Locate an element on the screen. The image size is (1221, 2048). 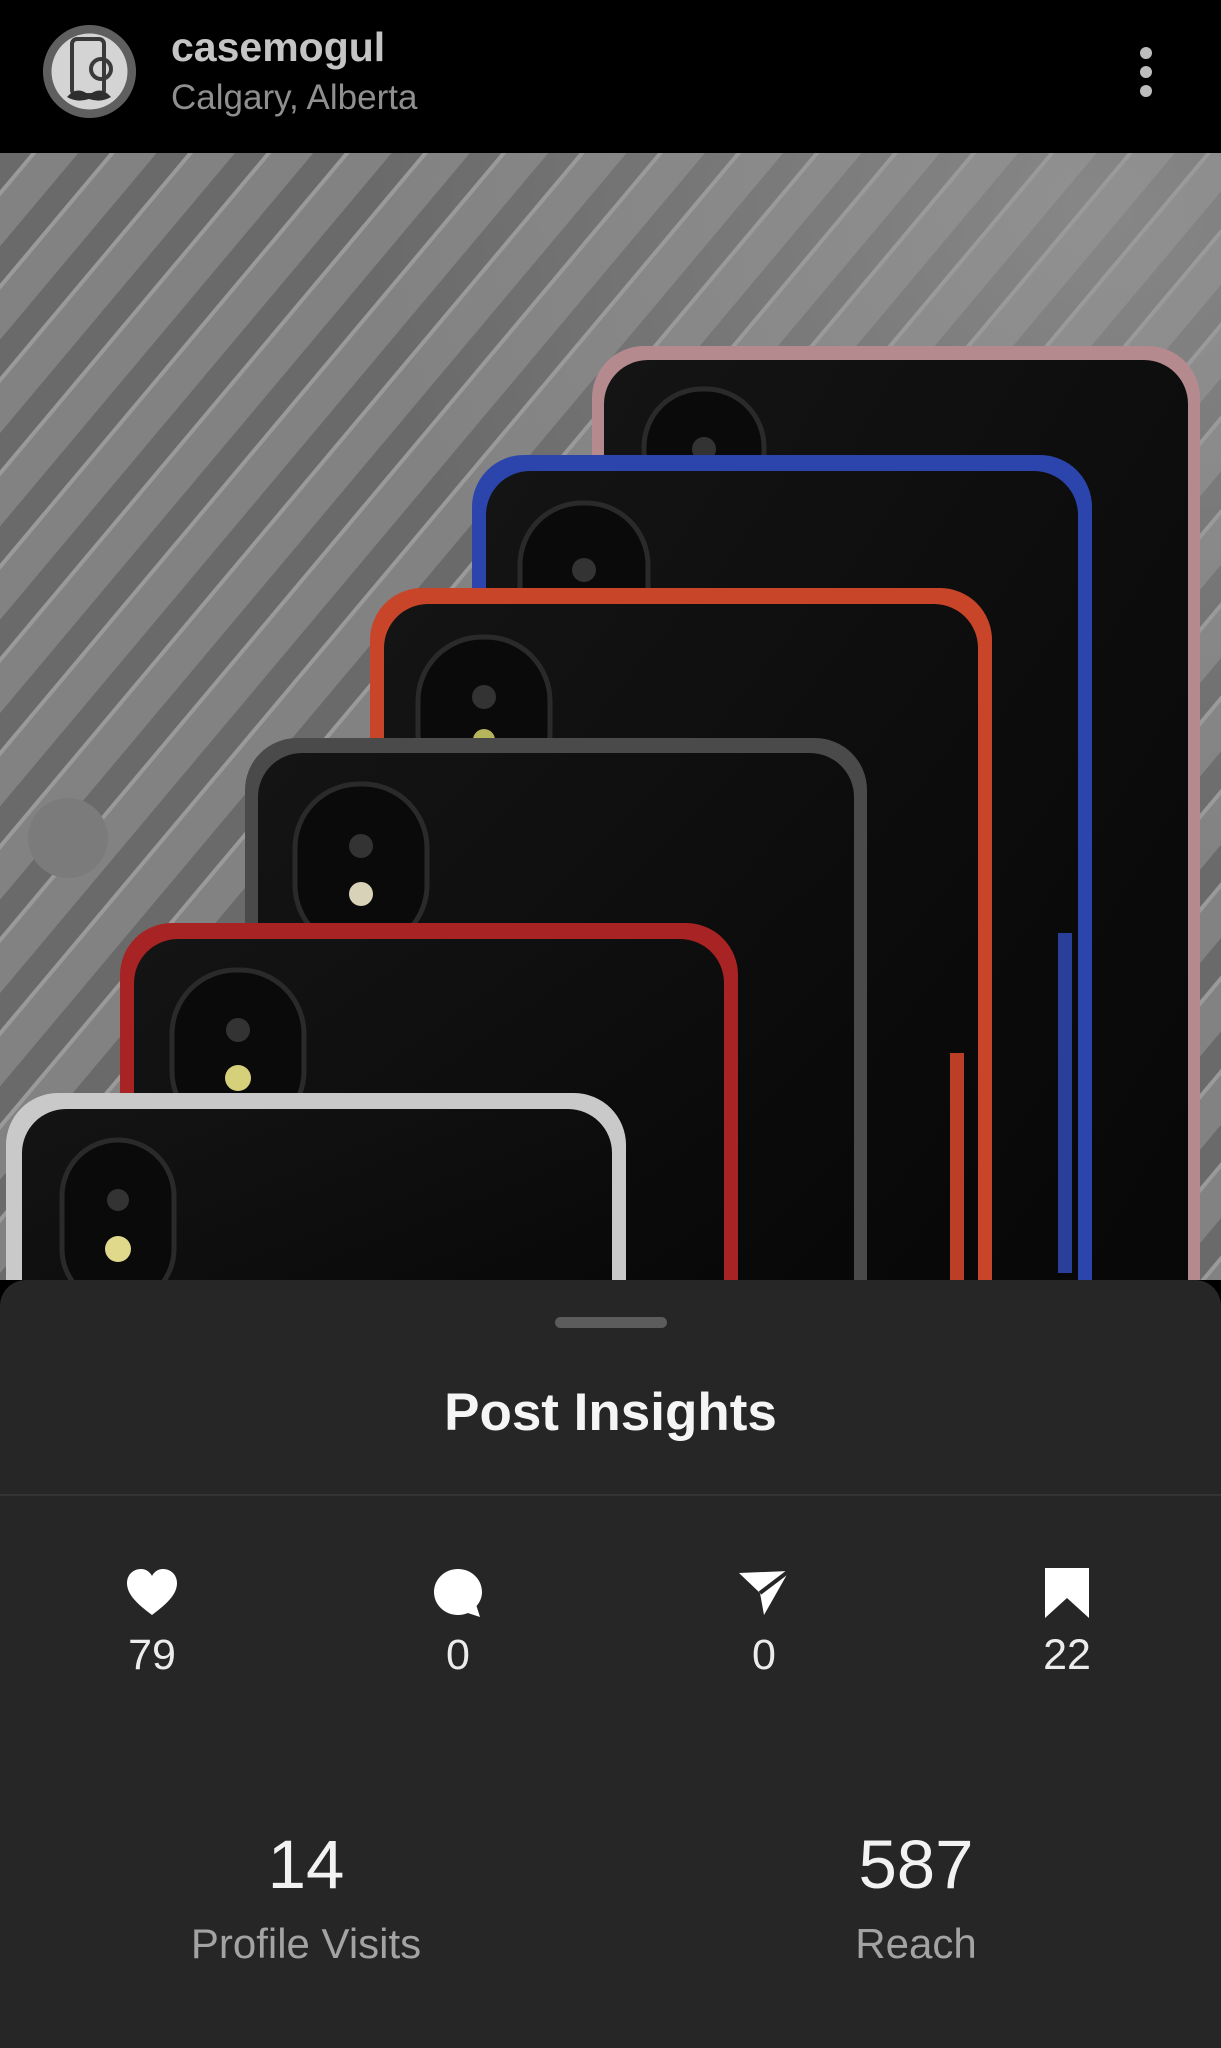
profile-visits-count: 14 is located at coordinates (306, 1864).